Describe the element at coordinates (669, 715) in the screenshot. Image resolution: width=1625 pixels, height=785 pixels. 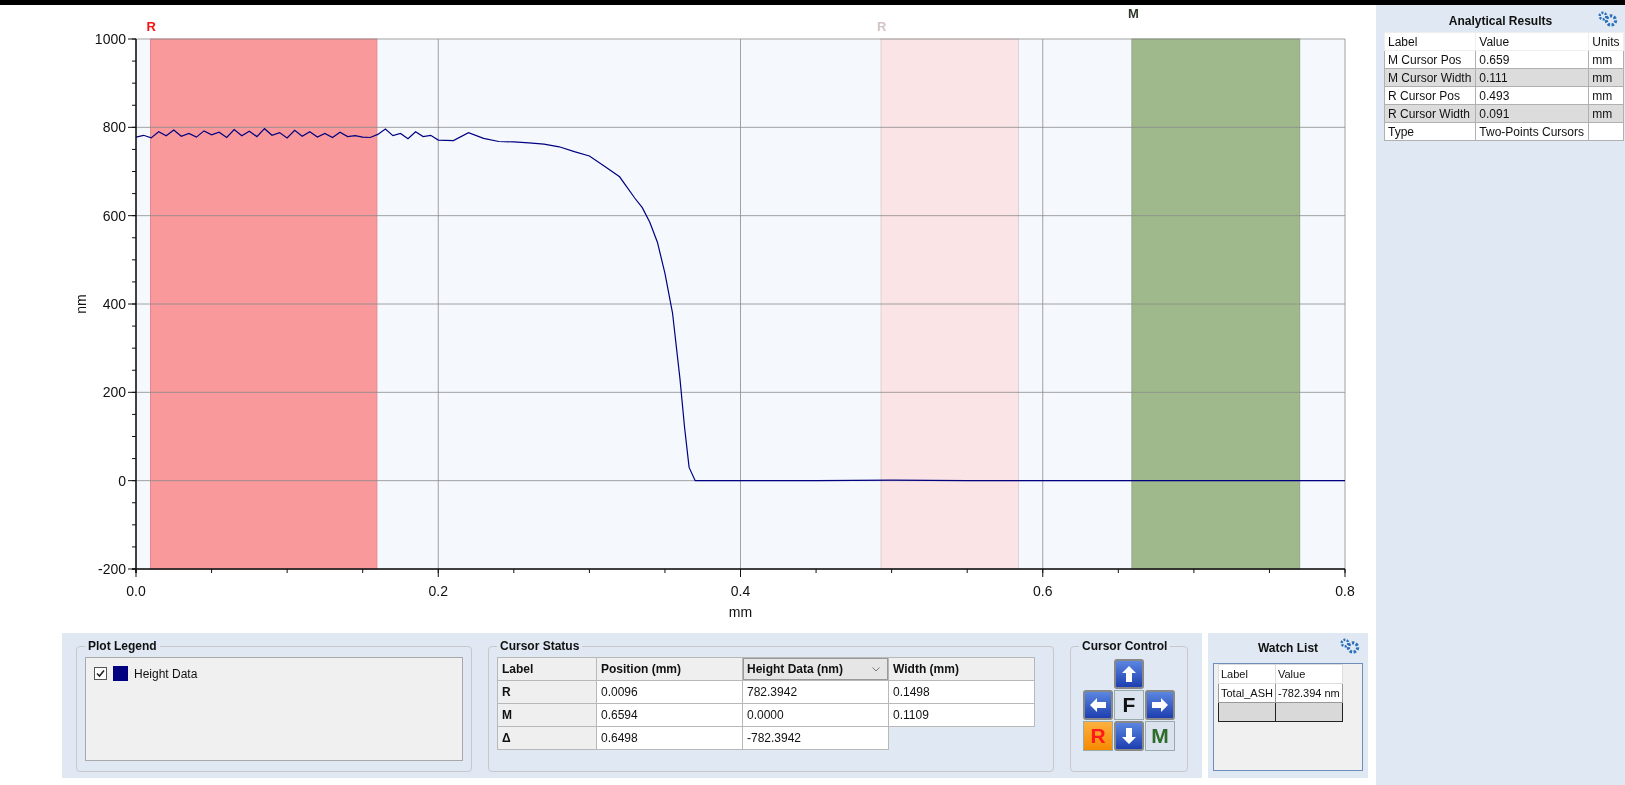
I see `table-cell: 0.6594` at that location.